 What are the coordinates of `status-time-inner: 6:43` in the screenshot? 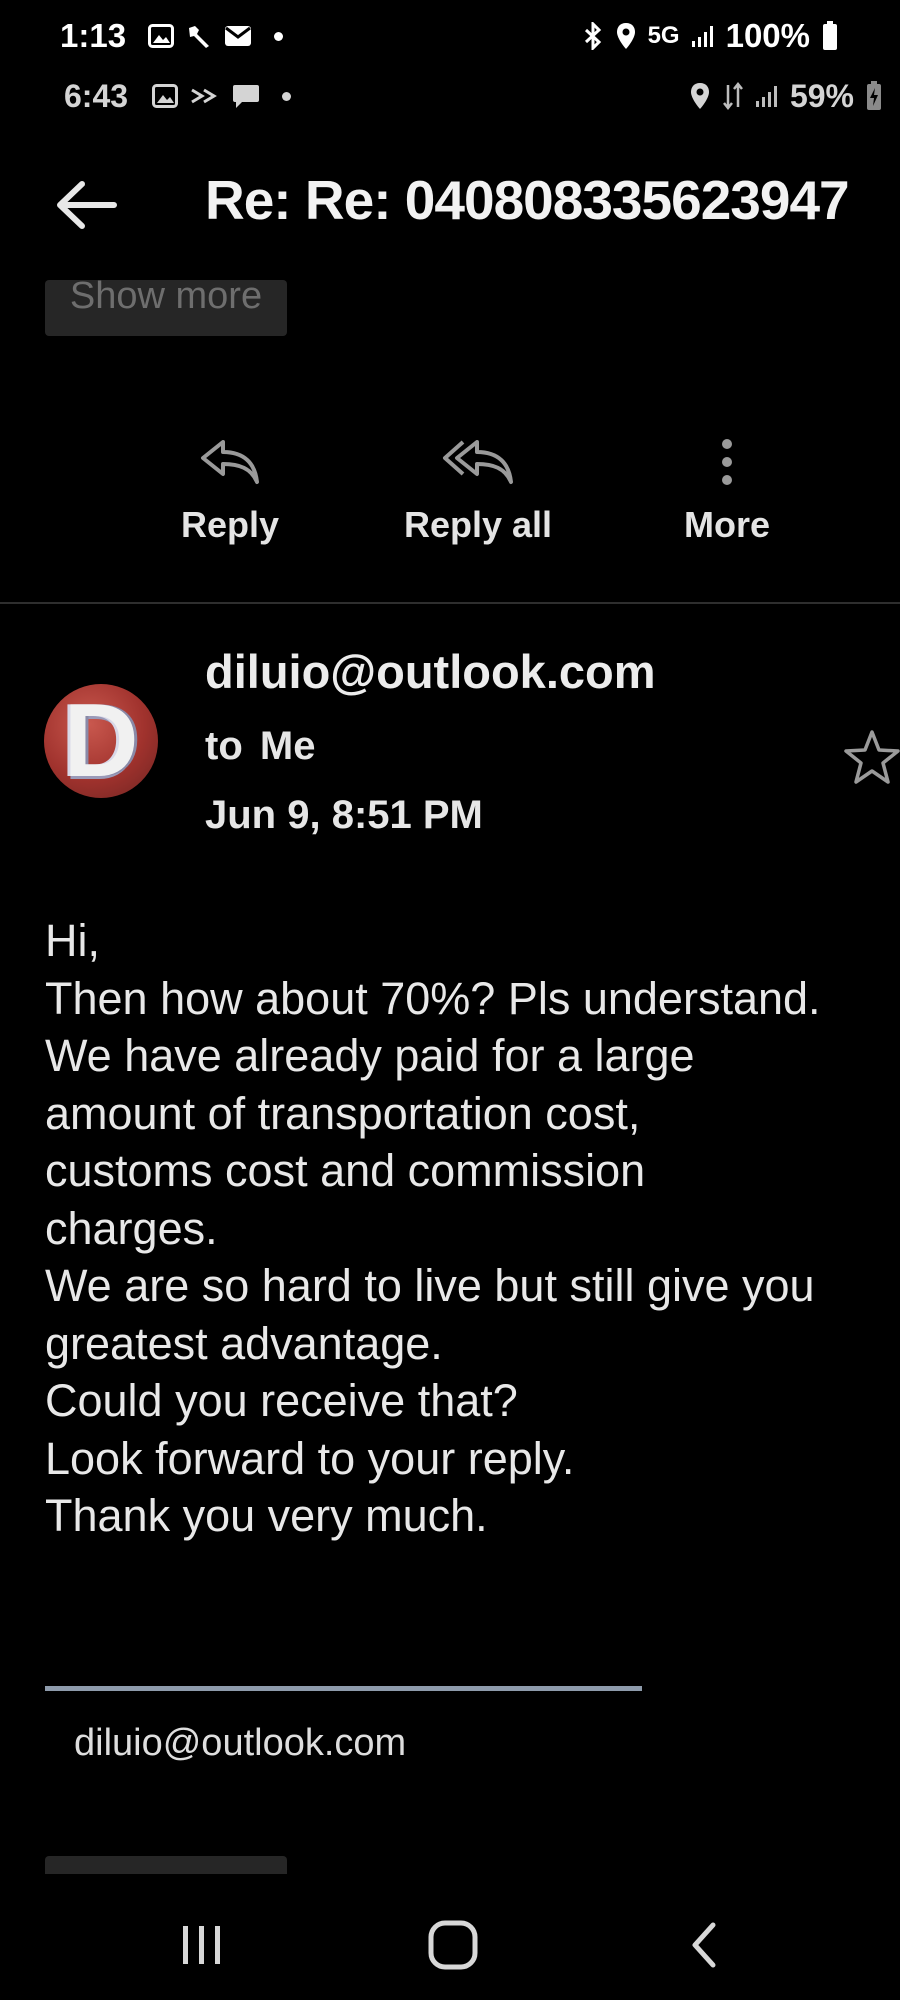 It's located at (96, 95).